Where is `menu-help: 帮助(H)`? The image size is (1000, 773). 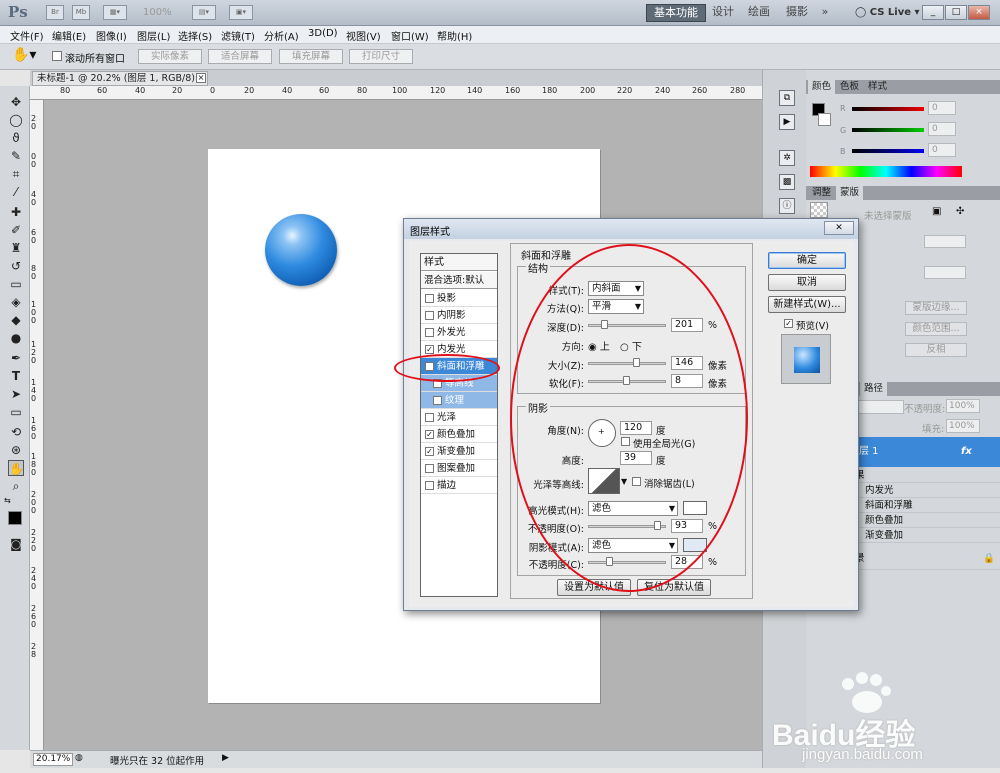
menu-help: 帮助(H) is located at coordinates (454, 35).